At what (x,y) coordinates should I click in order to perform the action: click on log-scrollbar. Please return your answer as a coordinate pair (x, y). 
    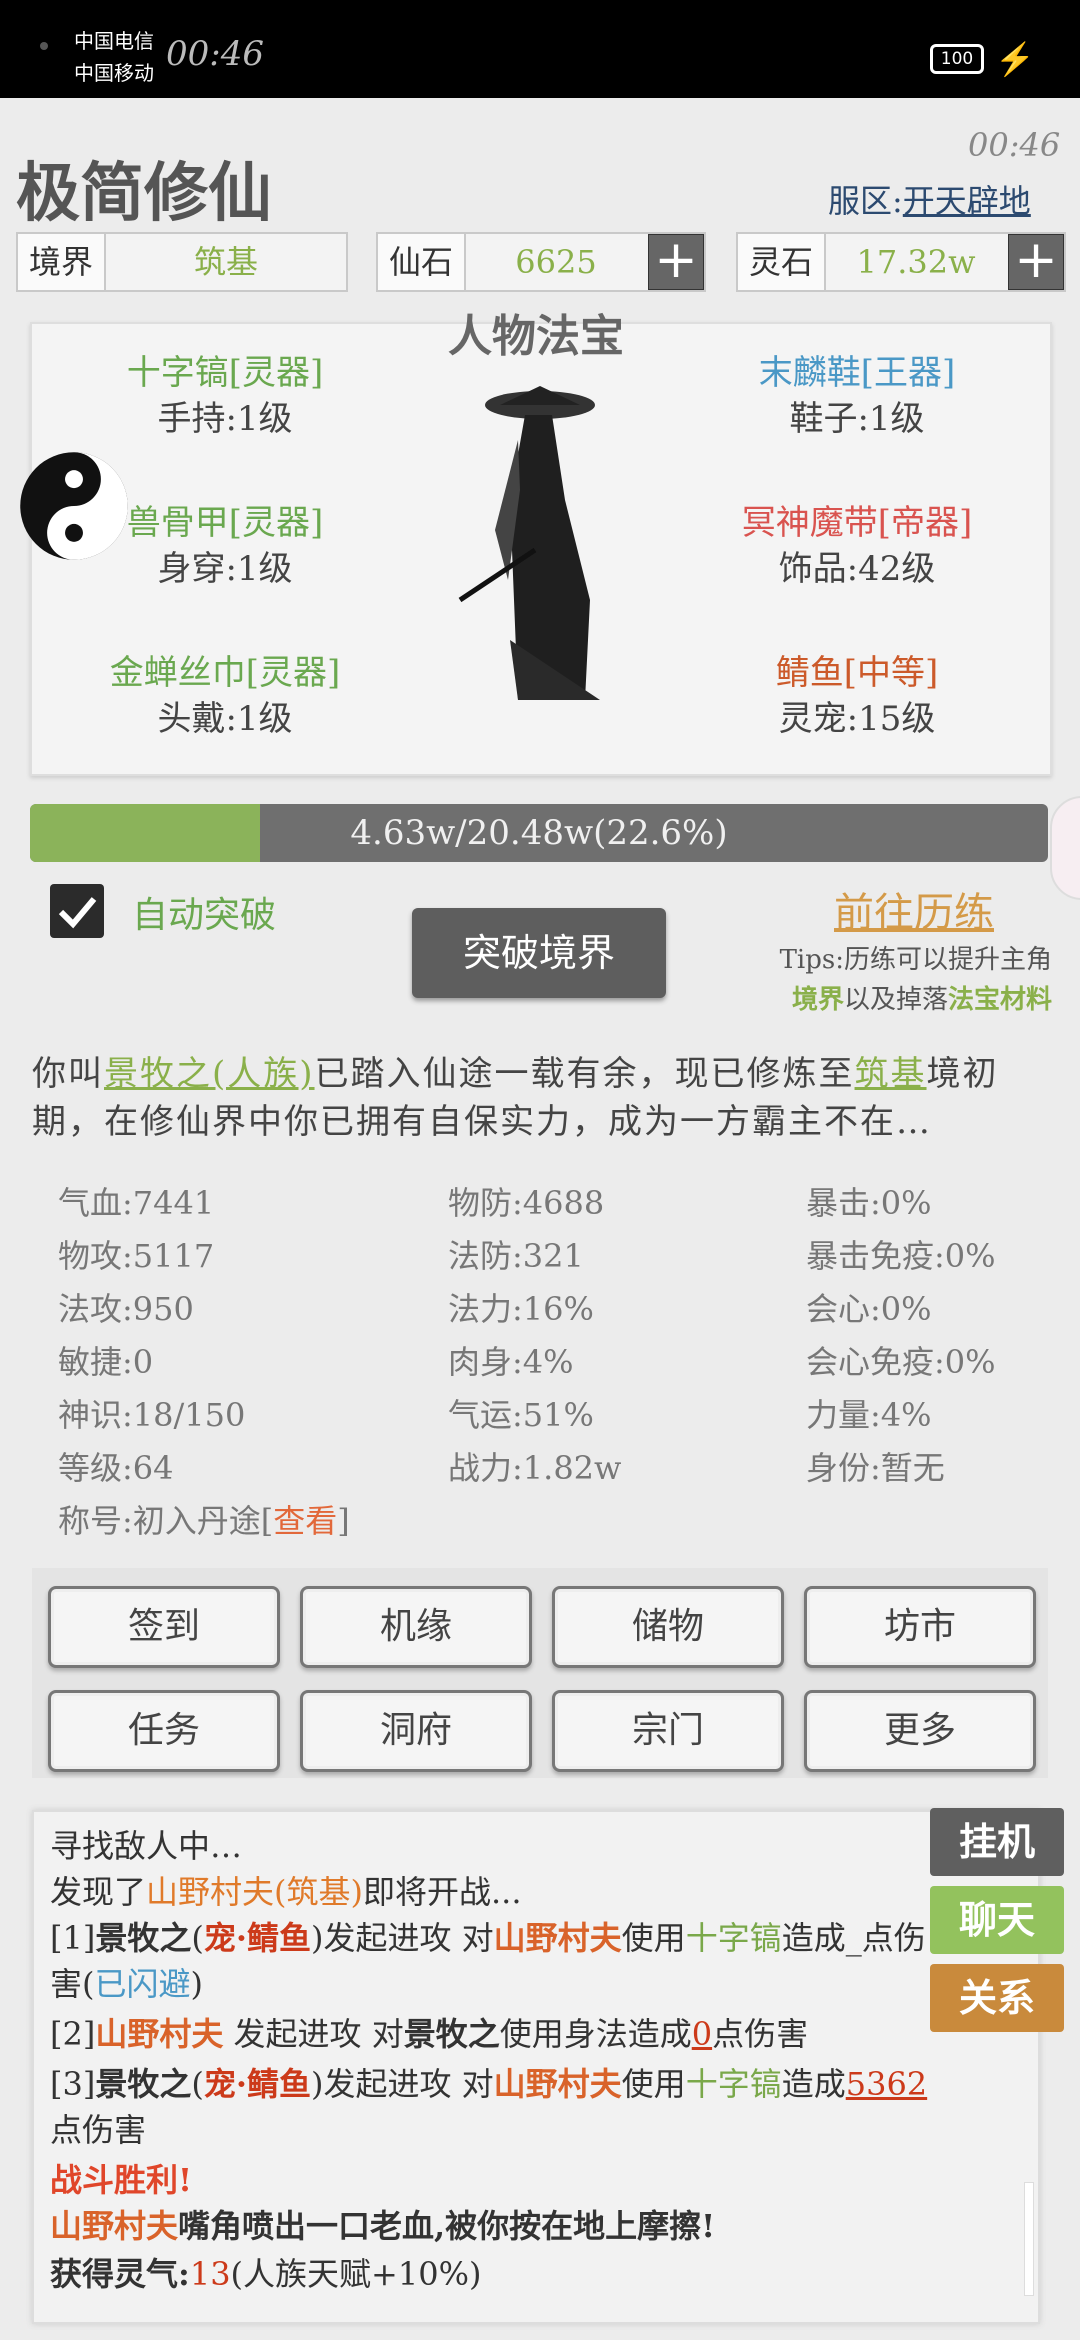
    Looking at the image, I should click on (1029, 2239).